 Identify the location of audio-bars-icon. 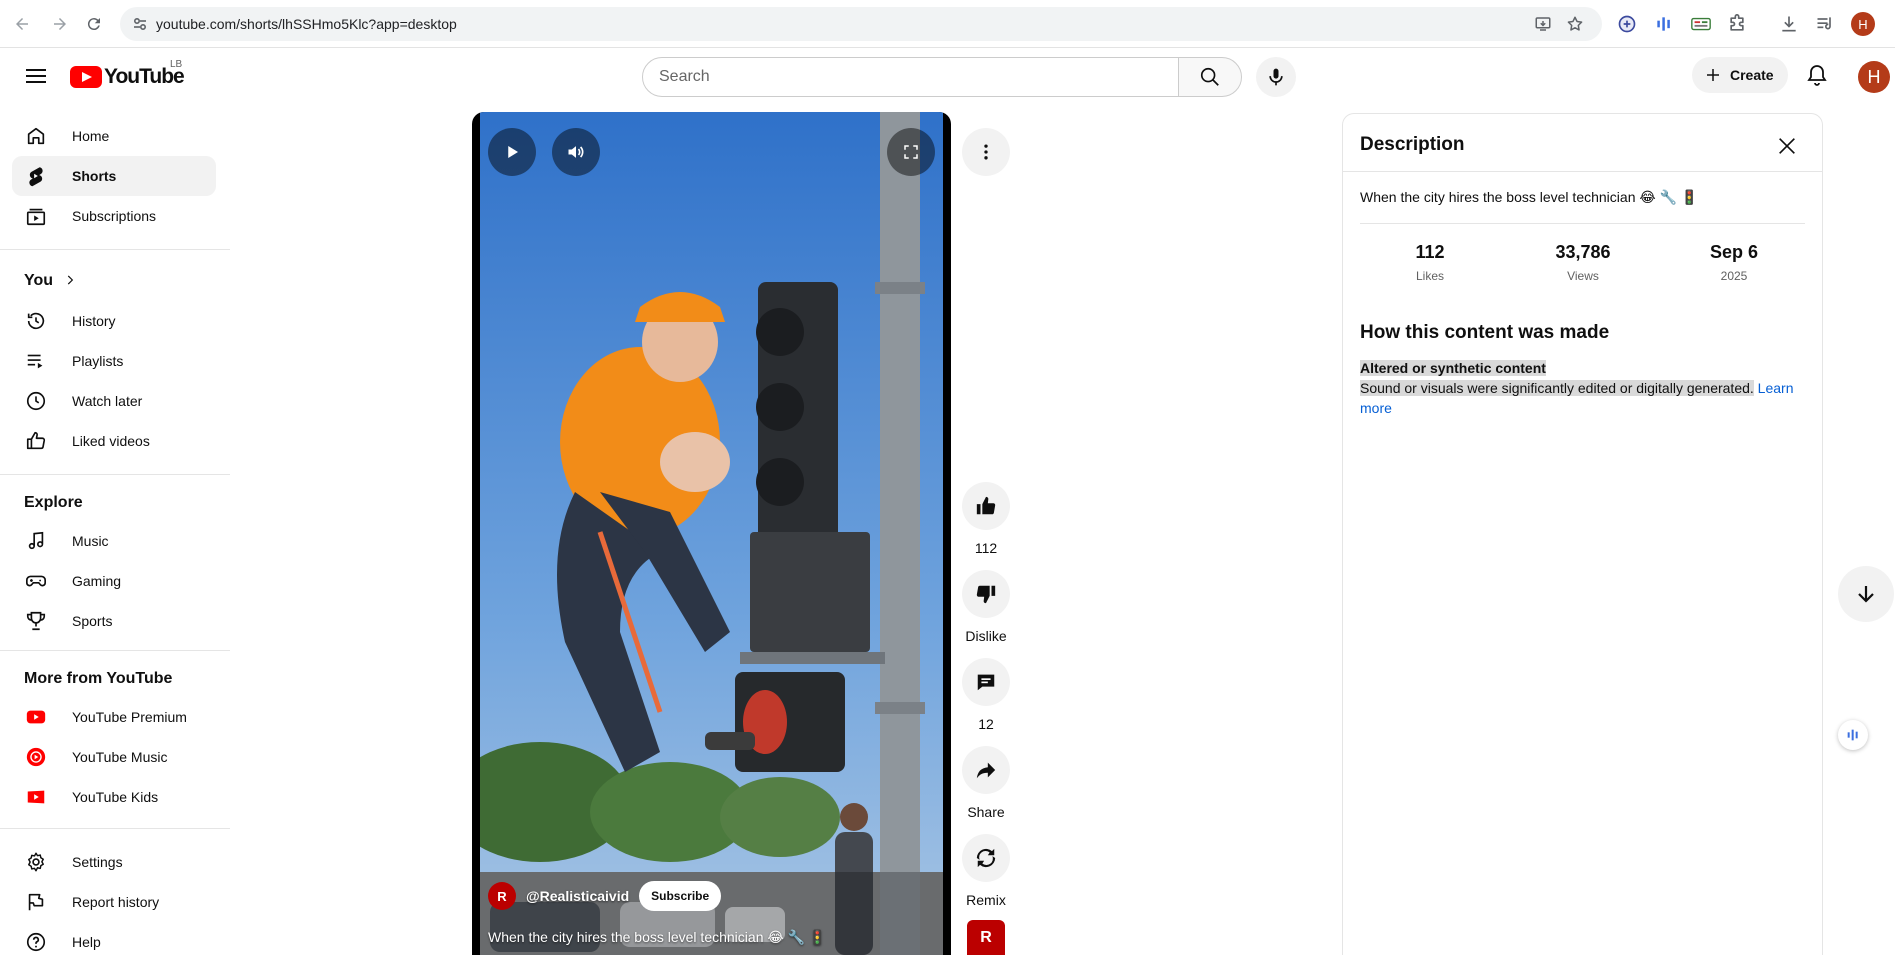
(1852, 735).